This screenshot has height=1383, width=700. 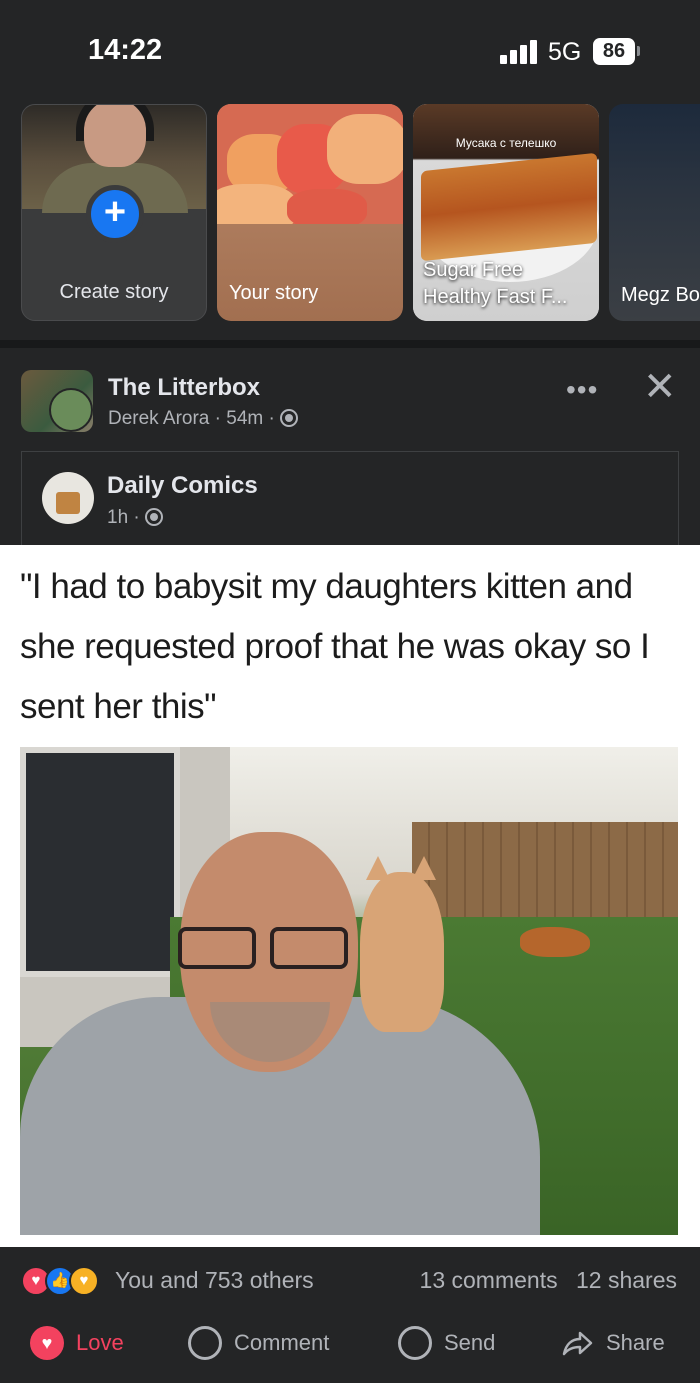 What do you see at coordinates (350, 1346) in the screenshot?
I see `action-bar: ♥ Love Comment Send Share` at bounding box center [350, 1346].